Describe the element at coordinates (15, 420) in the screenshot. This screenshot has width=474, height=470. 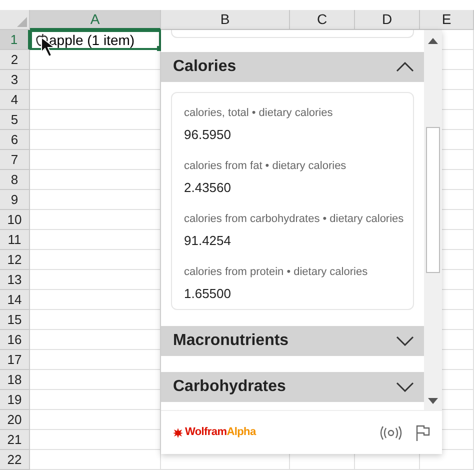
I see `row-header: 20` at that location.